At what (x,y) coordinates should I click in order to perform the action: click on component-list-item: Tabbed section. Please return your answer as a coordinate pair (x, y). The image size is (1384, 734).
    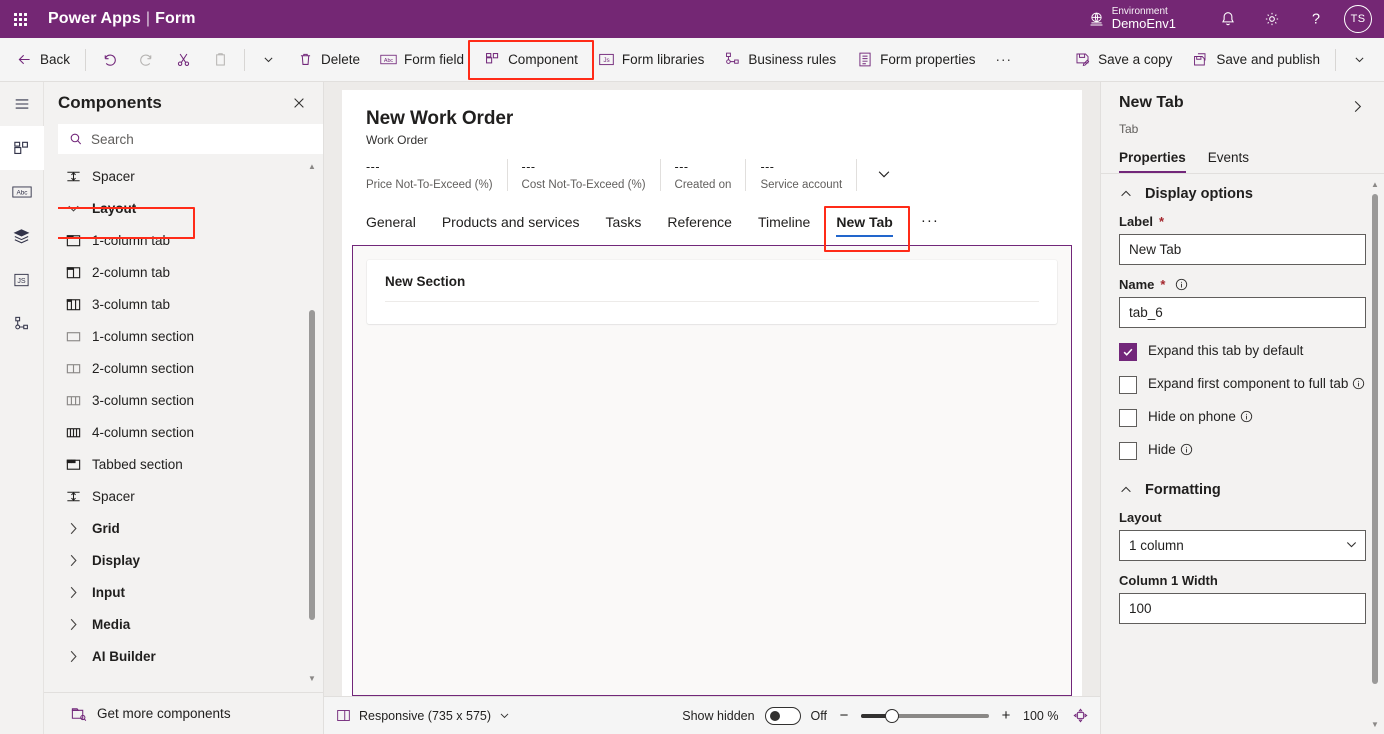
    Looking at the image, I should click on (190, 464).